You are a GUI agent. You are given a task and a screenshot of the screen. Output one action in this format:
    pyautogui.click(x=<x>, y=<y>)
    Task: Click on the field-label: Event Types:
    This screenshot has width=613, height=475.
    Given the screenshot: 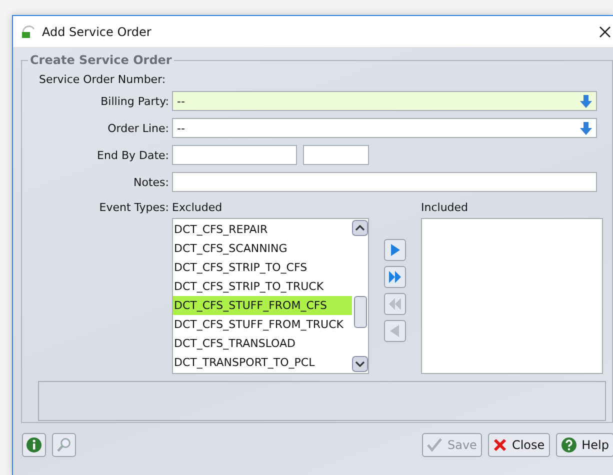 What is the action you would take?
    pyautogui.click(x=133, y=208)
    